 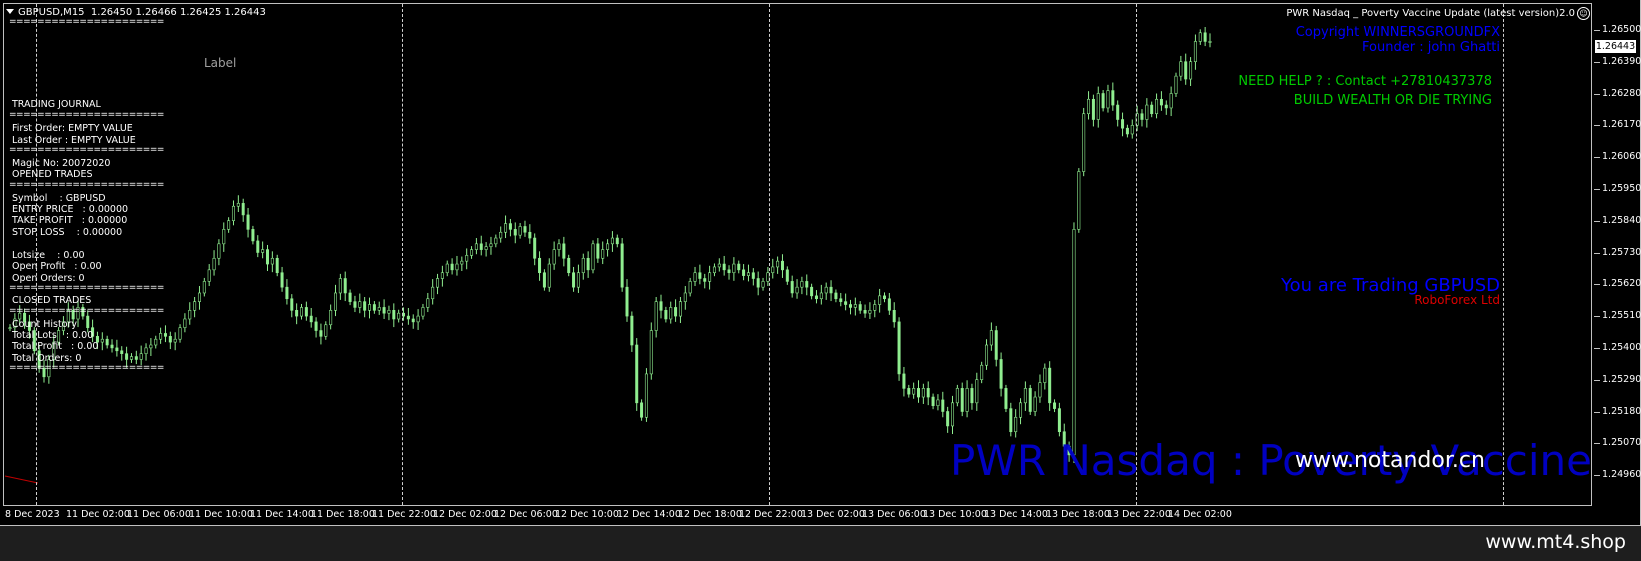 What do you see at coordinates (1392, 100) in the screenshot?
I see `motto-label: BUILD WEALTH OR DIE TRYING` at bounding box center [1392, 100].